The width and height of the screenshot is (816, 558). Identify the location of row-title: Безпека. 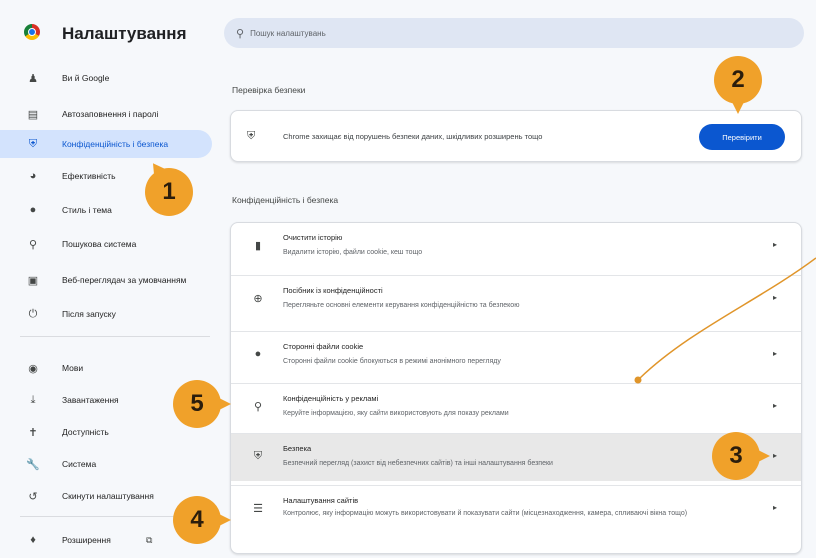
(297, 448).